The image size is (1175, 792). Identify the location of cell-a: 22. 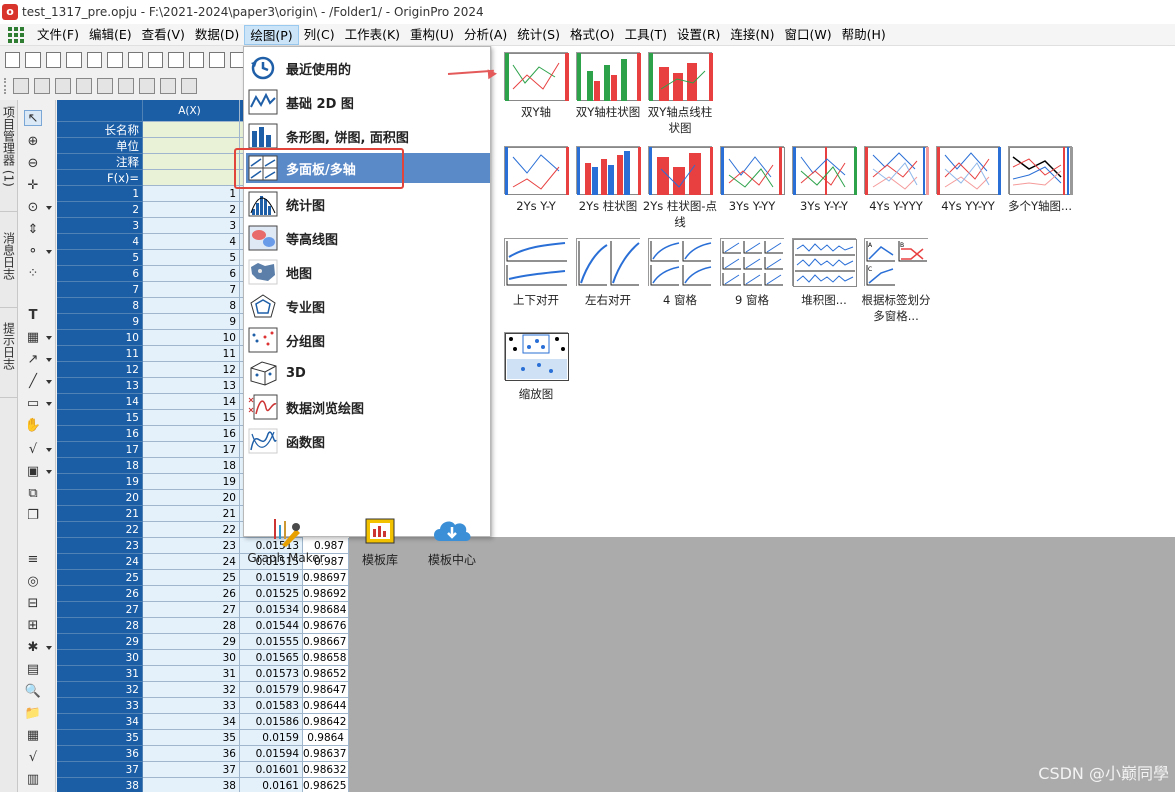
(191, 530).